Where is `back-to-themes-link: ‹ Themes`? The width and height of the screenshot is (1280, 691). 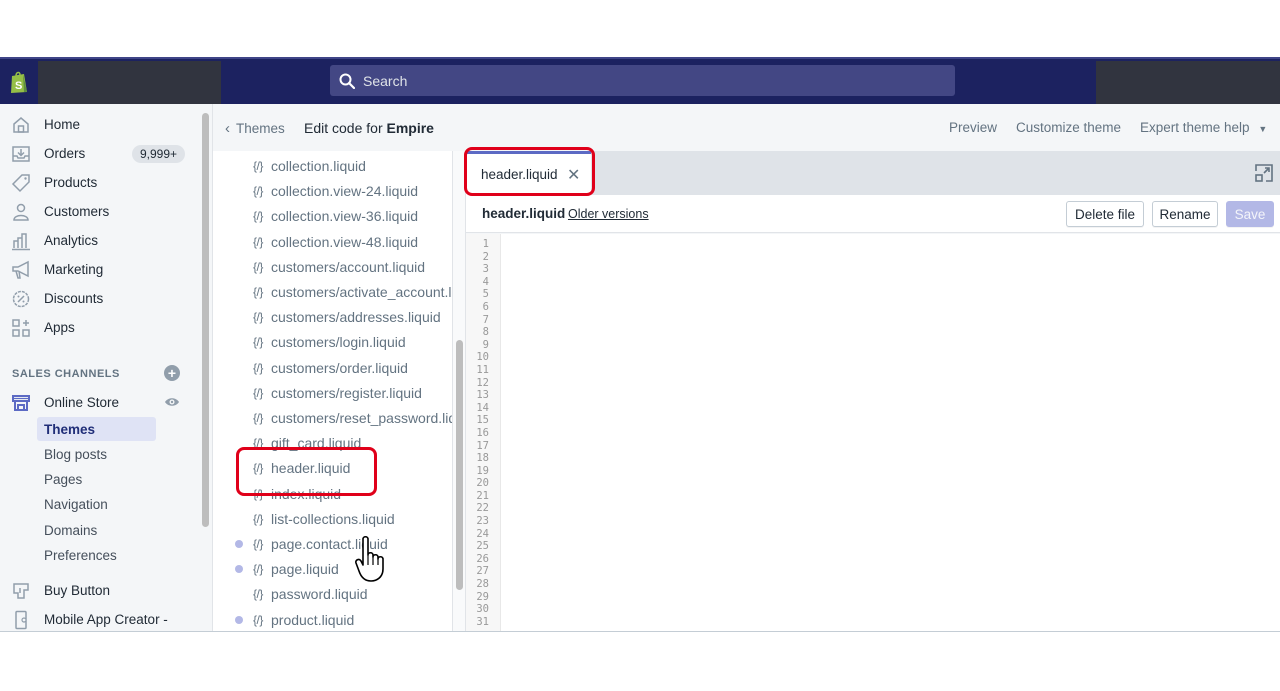 back-to-themes-link: ‹ Themes is located at coordinates (255, 128).